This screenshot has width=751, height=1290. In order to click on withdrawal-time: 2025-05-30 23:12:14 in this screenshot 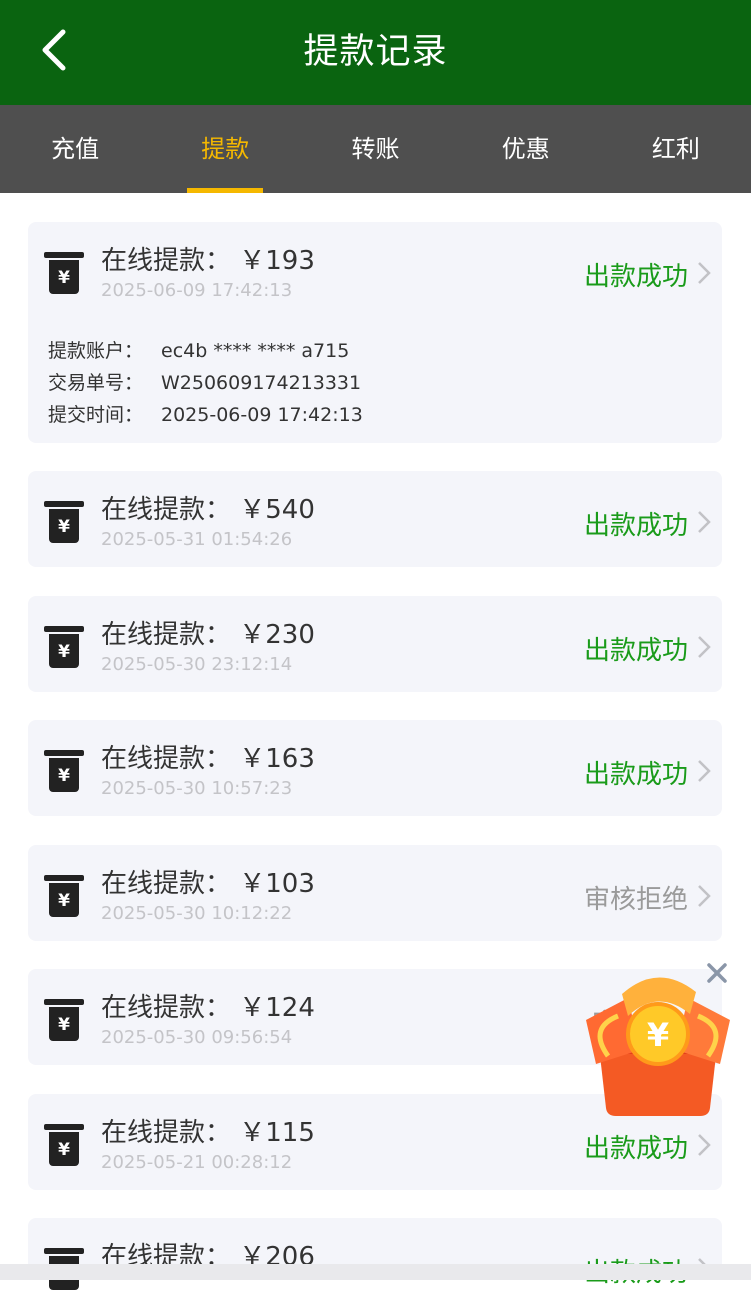, I will do `click(197, 664)`.